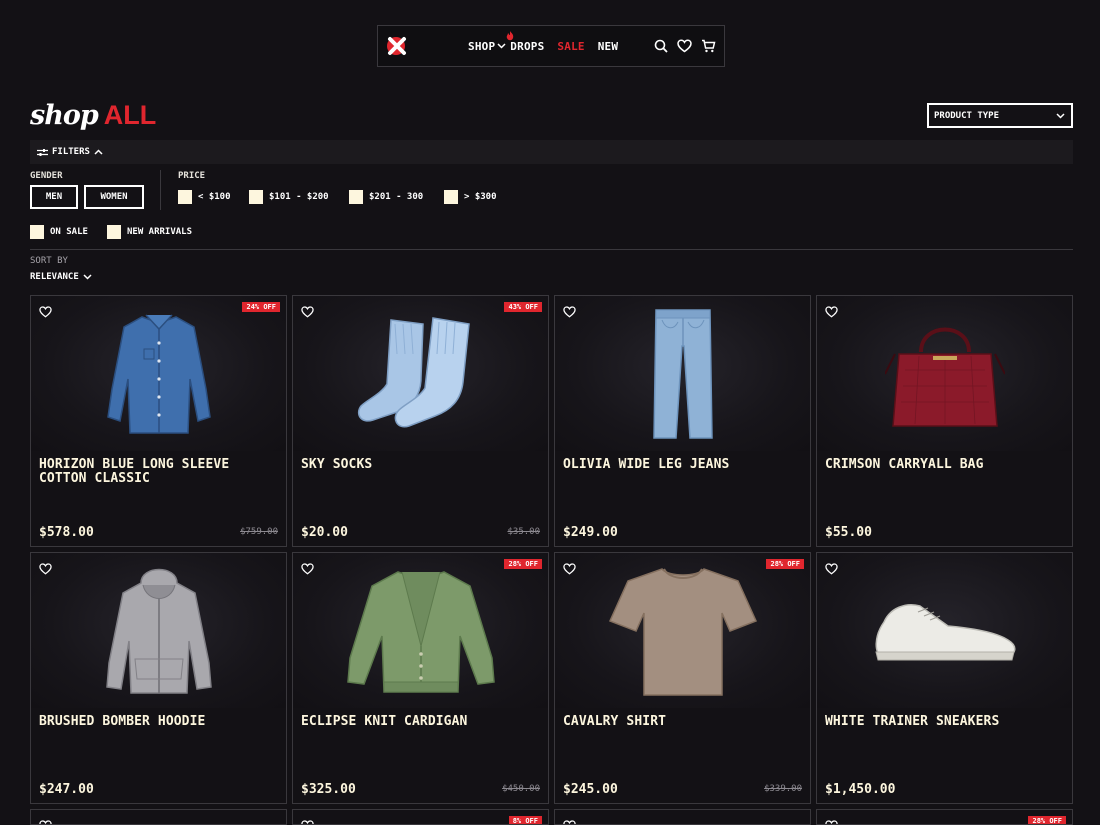  I want to click on filters-toggle-label: FILTERS, so click(71, 152).